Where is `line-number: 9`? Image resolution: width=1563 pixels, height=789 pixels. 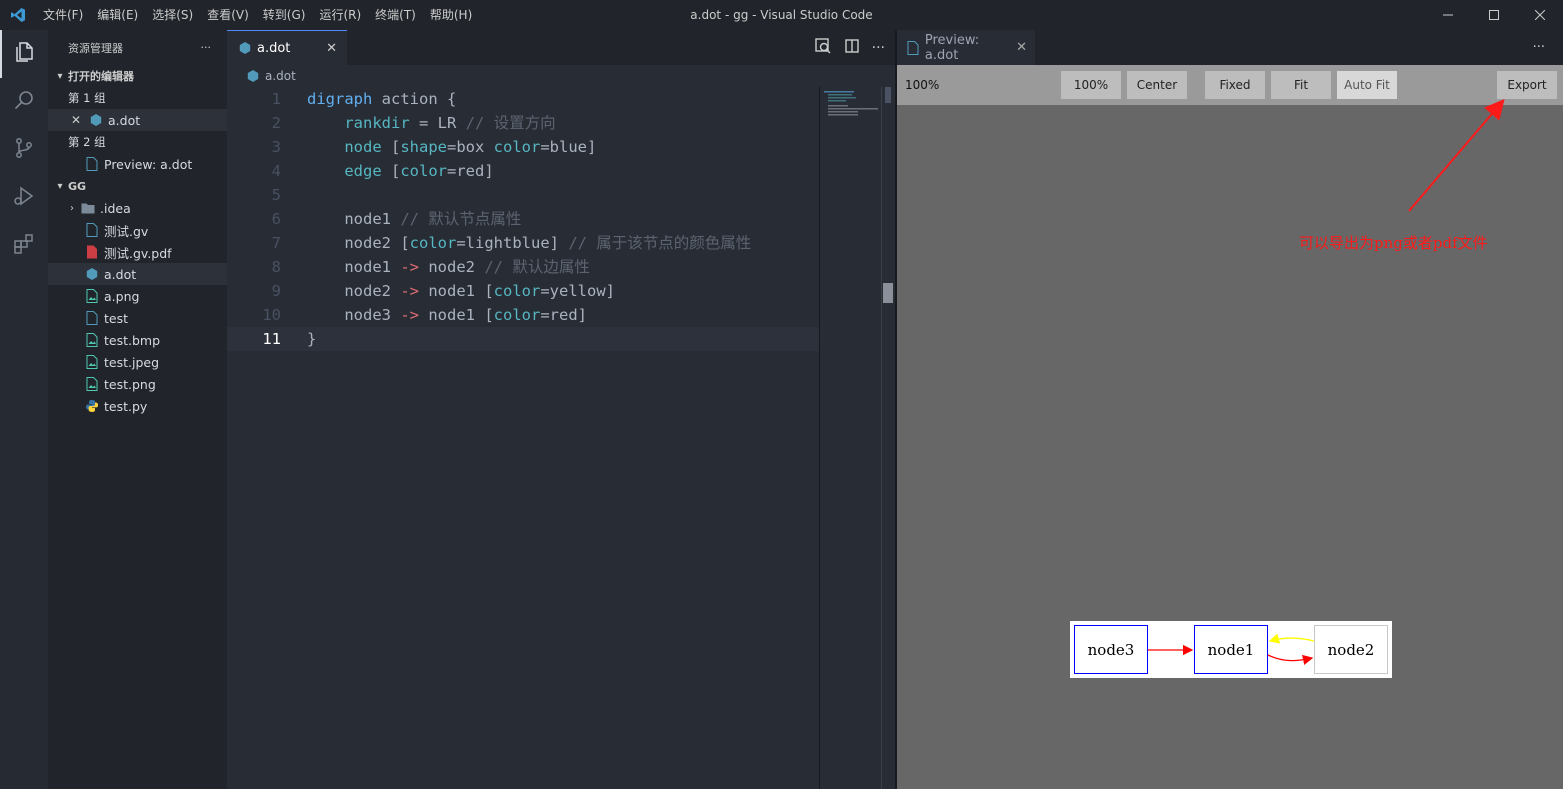
line-number: 9 is located at coordinates (276, 291).